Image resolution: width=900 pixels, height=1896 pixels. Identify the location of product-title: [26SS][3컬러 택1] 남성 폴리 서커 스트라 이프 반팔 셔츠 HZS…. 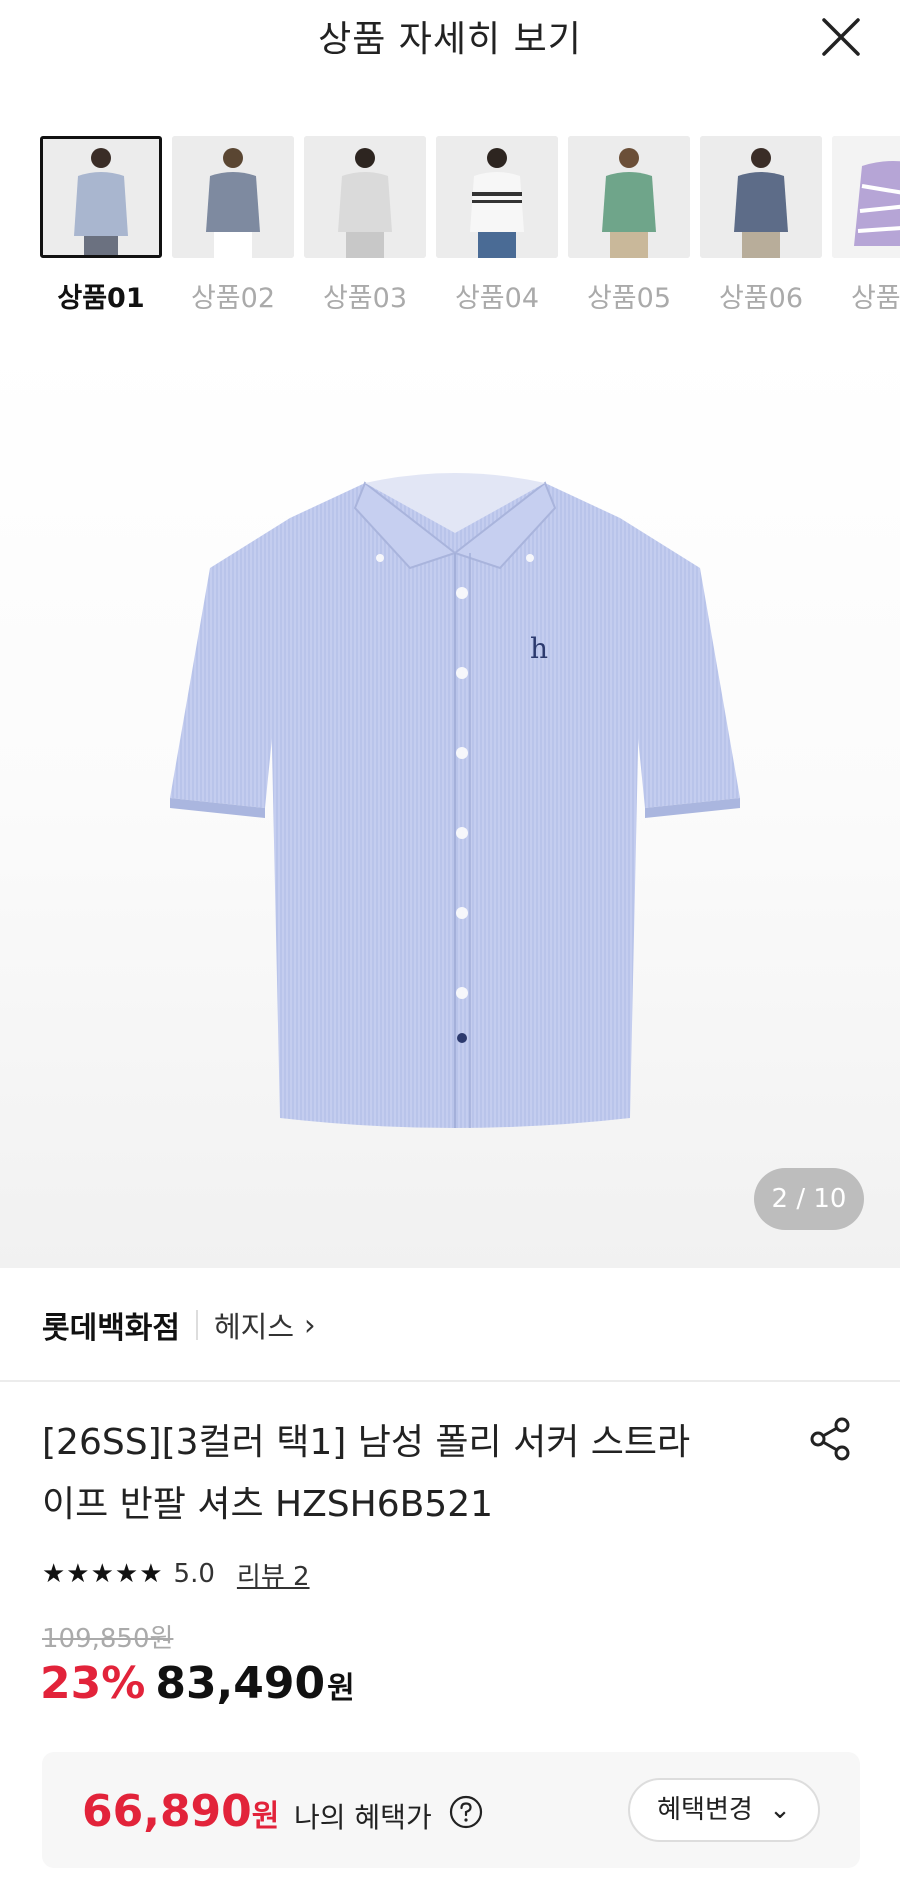
(402, 1474).